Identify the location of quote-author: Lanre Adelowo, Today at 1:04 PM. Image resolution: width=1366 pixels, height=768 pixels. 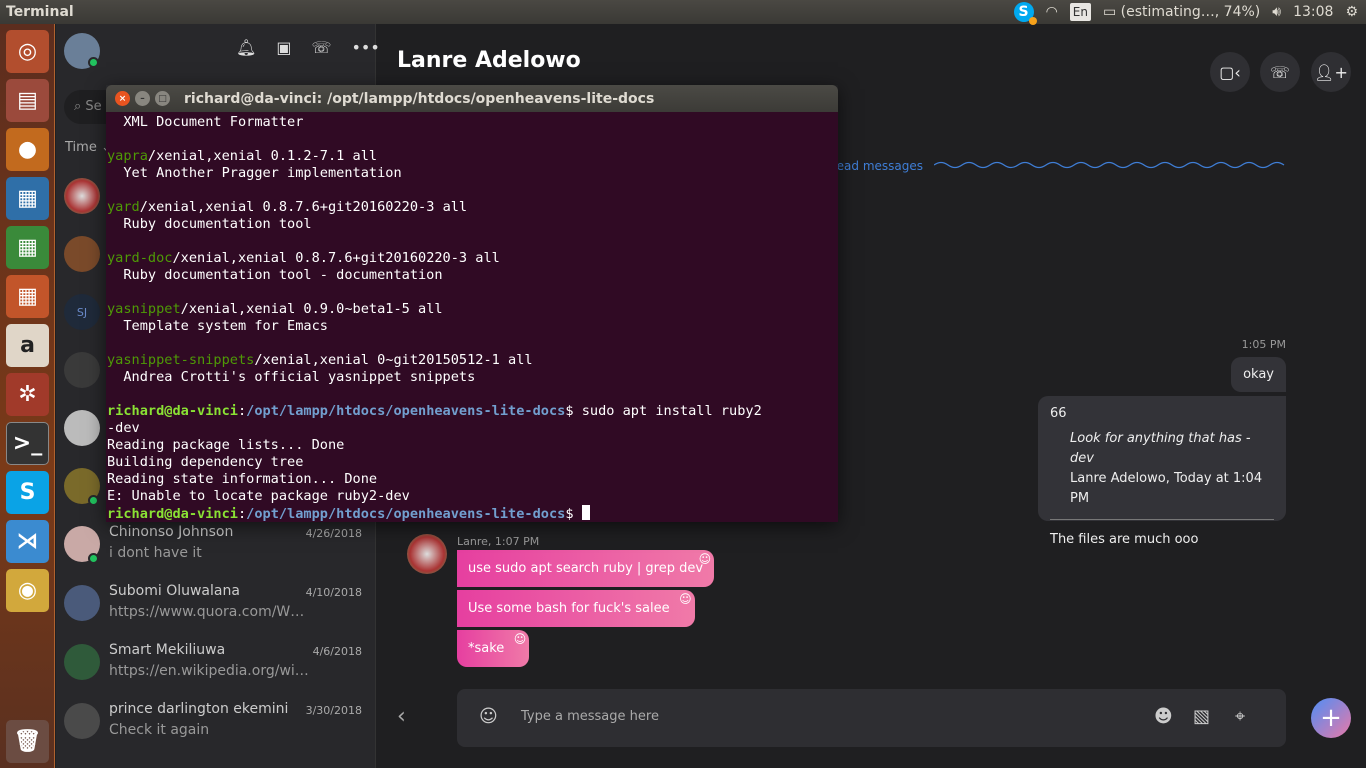
(1166, 488).